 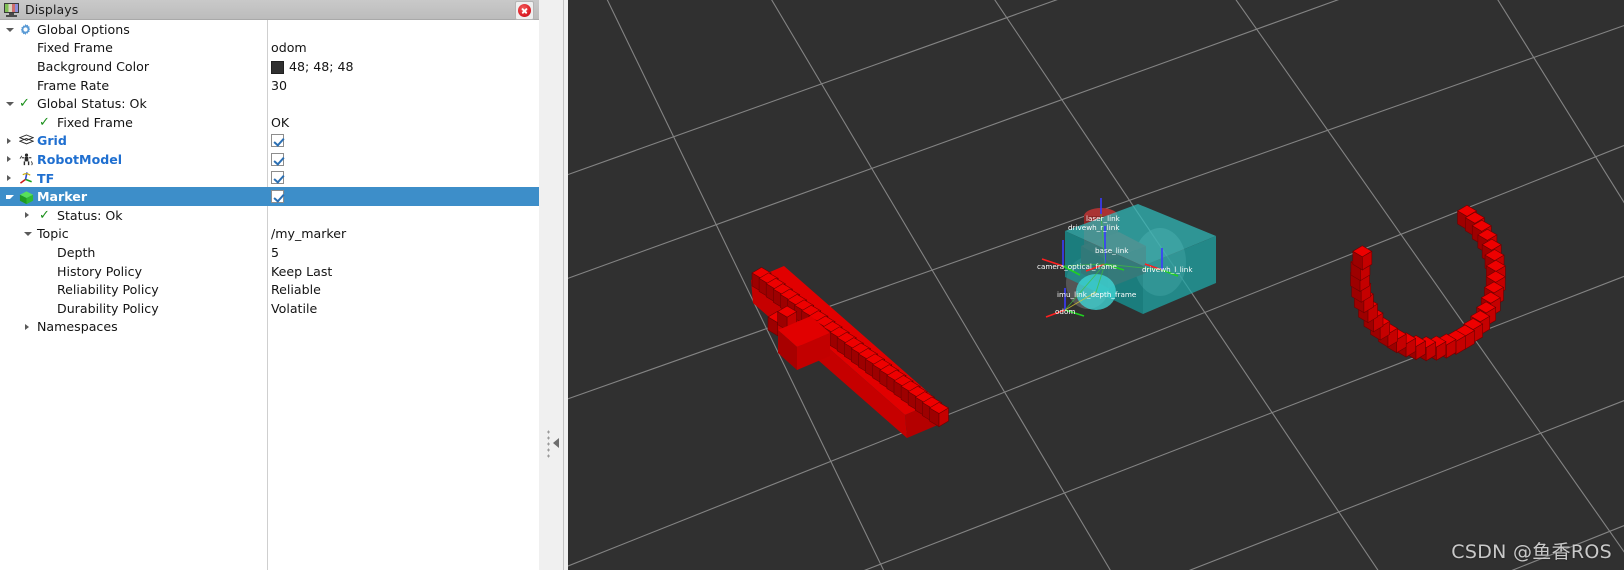 What do you see at coordinates (80, 159) in the screenshot?
I see `tree-row-label: RobotModel` at bounding box center [80, 159].